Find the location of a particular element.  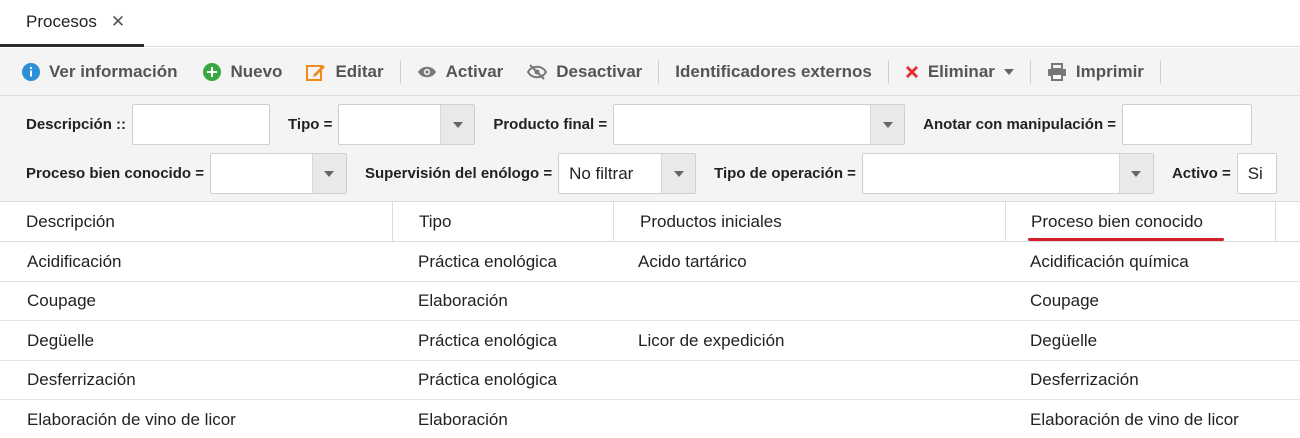

tipo-filter-select is located at coordinates (407, 124).